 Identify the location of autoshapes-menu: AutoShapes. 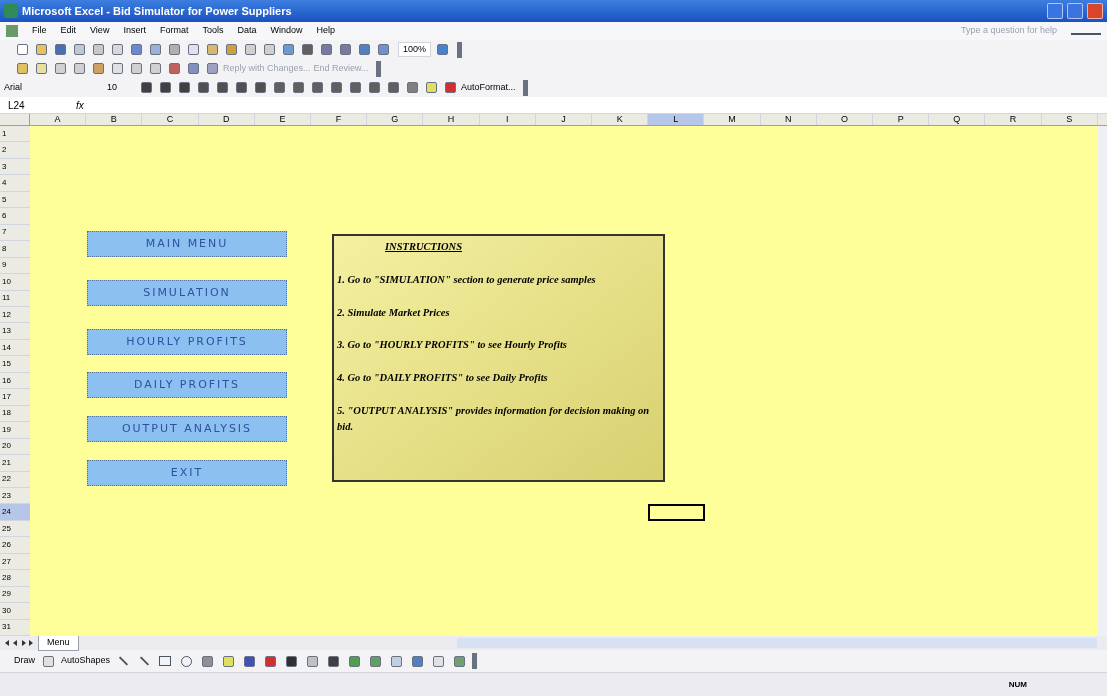
(86, 661).